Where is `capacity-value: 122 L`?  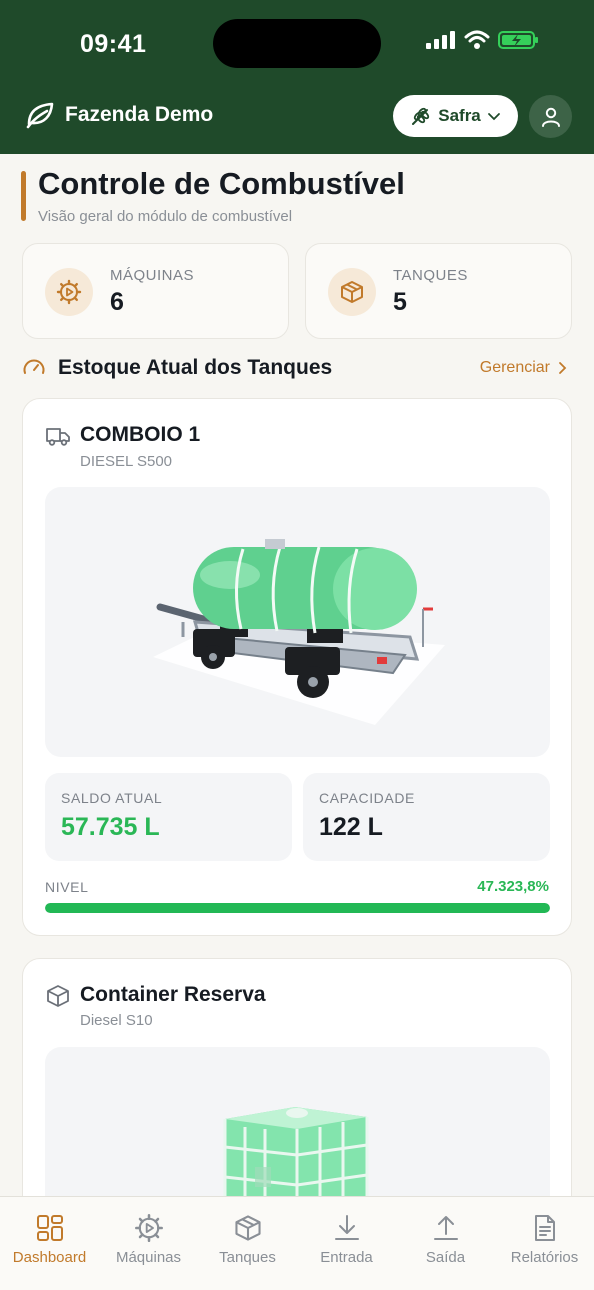 capacity-value: 122 L is located at coordinates (351, 827).